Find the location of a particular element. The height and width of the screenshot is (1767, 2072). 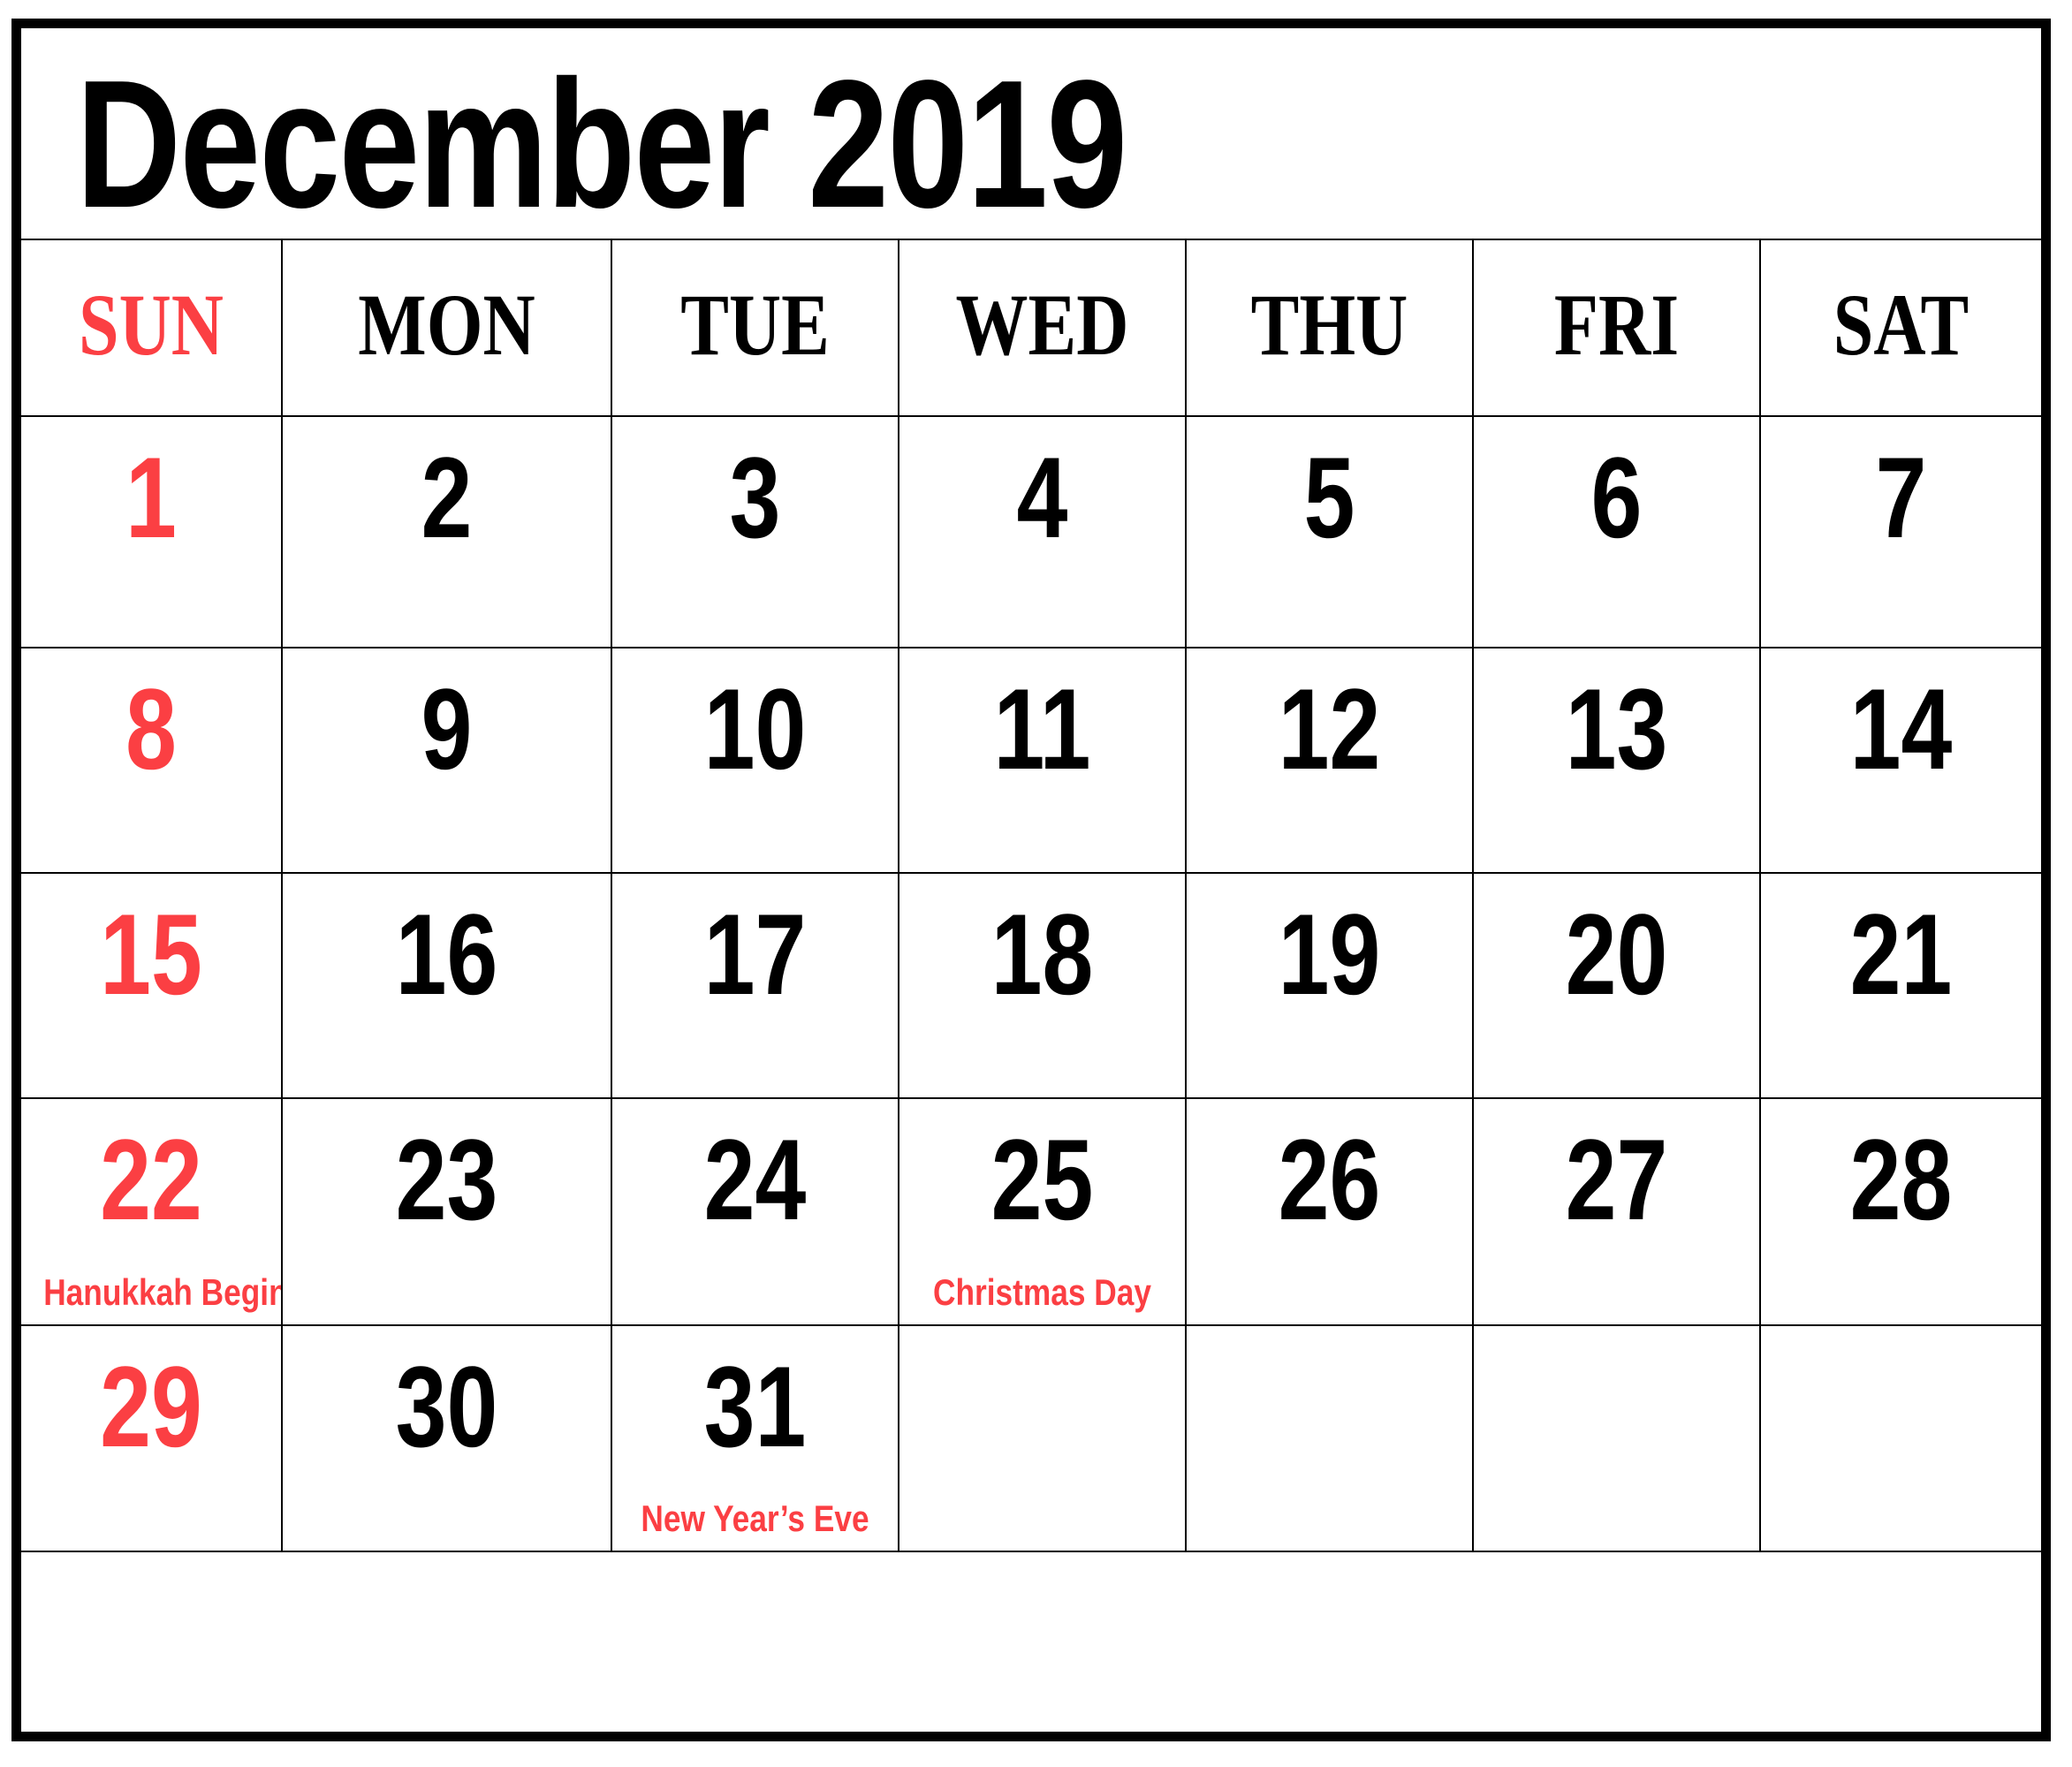

day-number: 26 is located at coordinates (1329, 1179).